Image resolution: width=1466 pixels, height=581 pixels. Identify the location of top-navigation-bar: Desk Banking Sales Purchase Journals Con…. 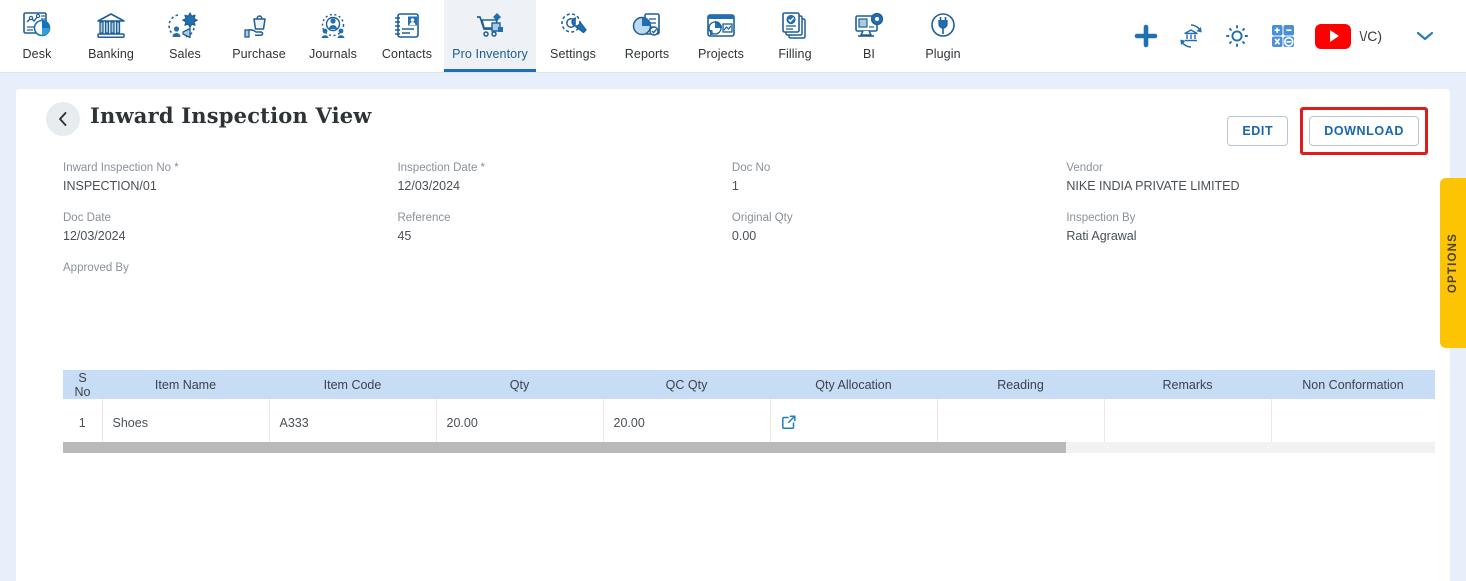
(733, 36).